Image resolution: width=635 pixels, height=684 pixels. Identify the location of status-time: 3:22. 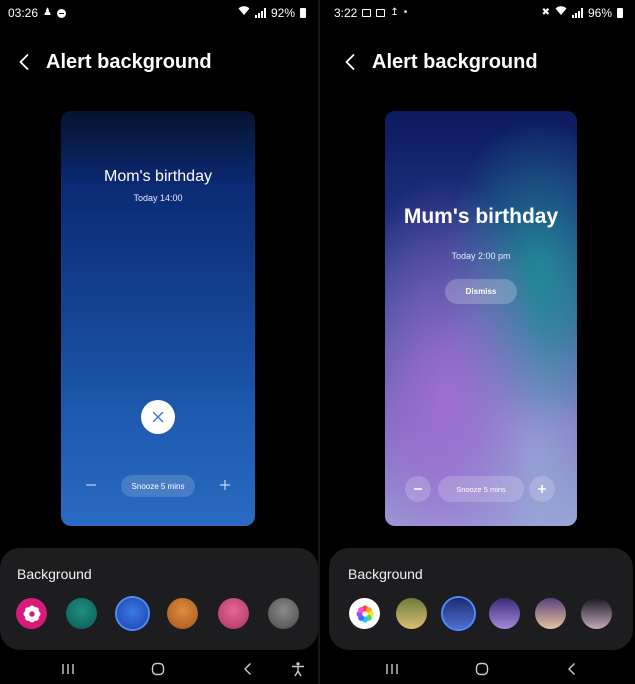
(346, 13).